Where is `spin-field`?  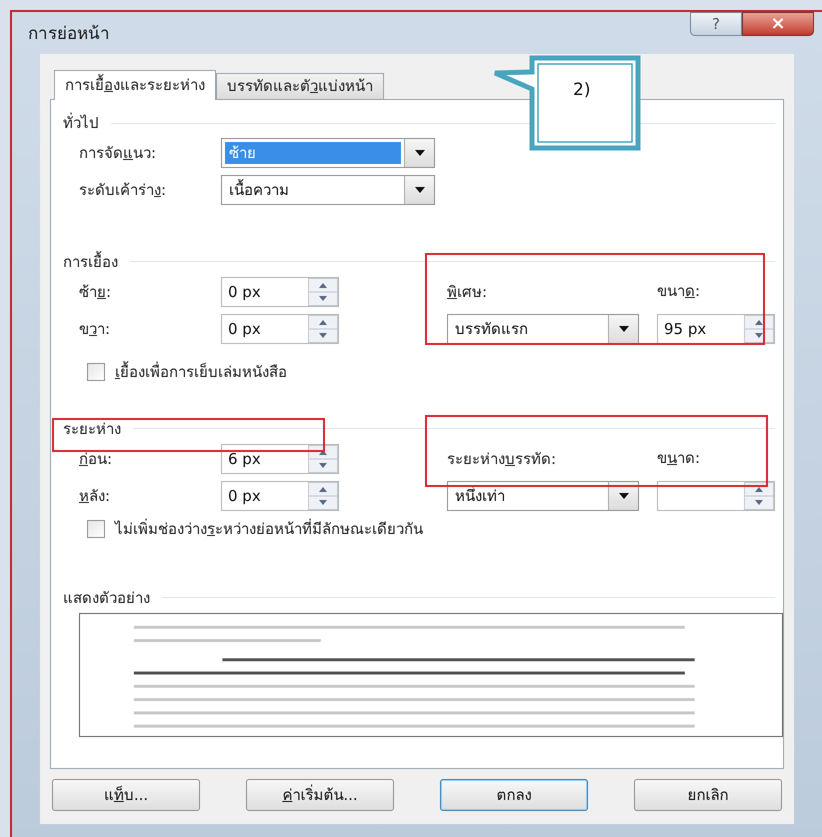 spin-field is located at coordinates (716, 495).